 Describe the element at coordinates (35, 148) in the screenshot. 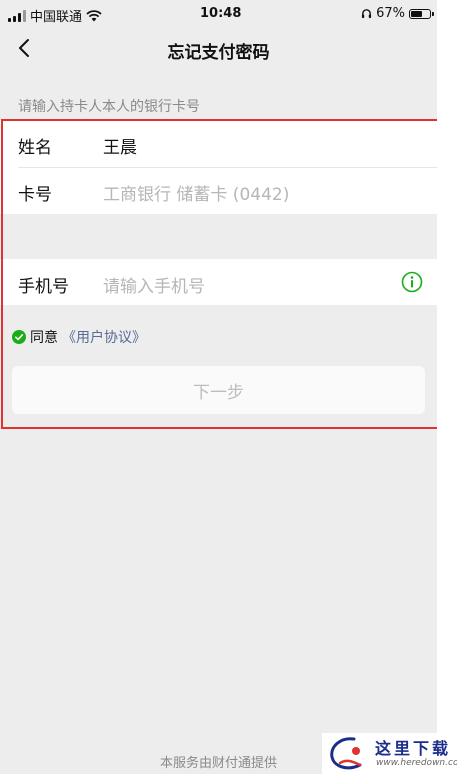

I see `name-label: 姓名` at that location.